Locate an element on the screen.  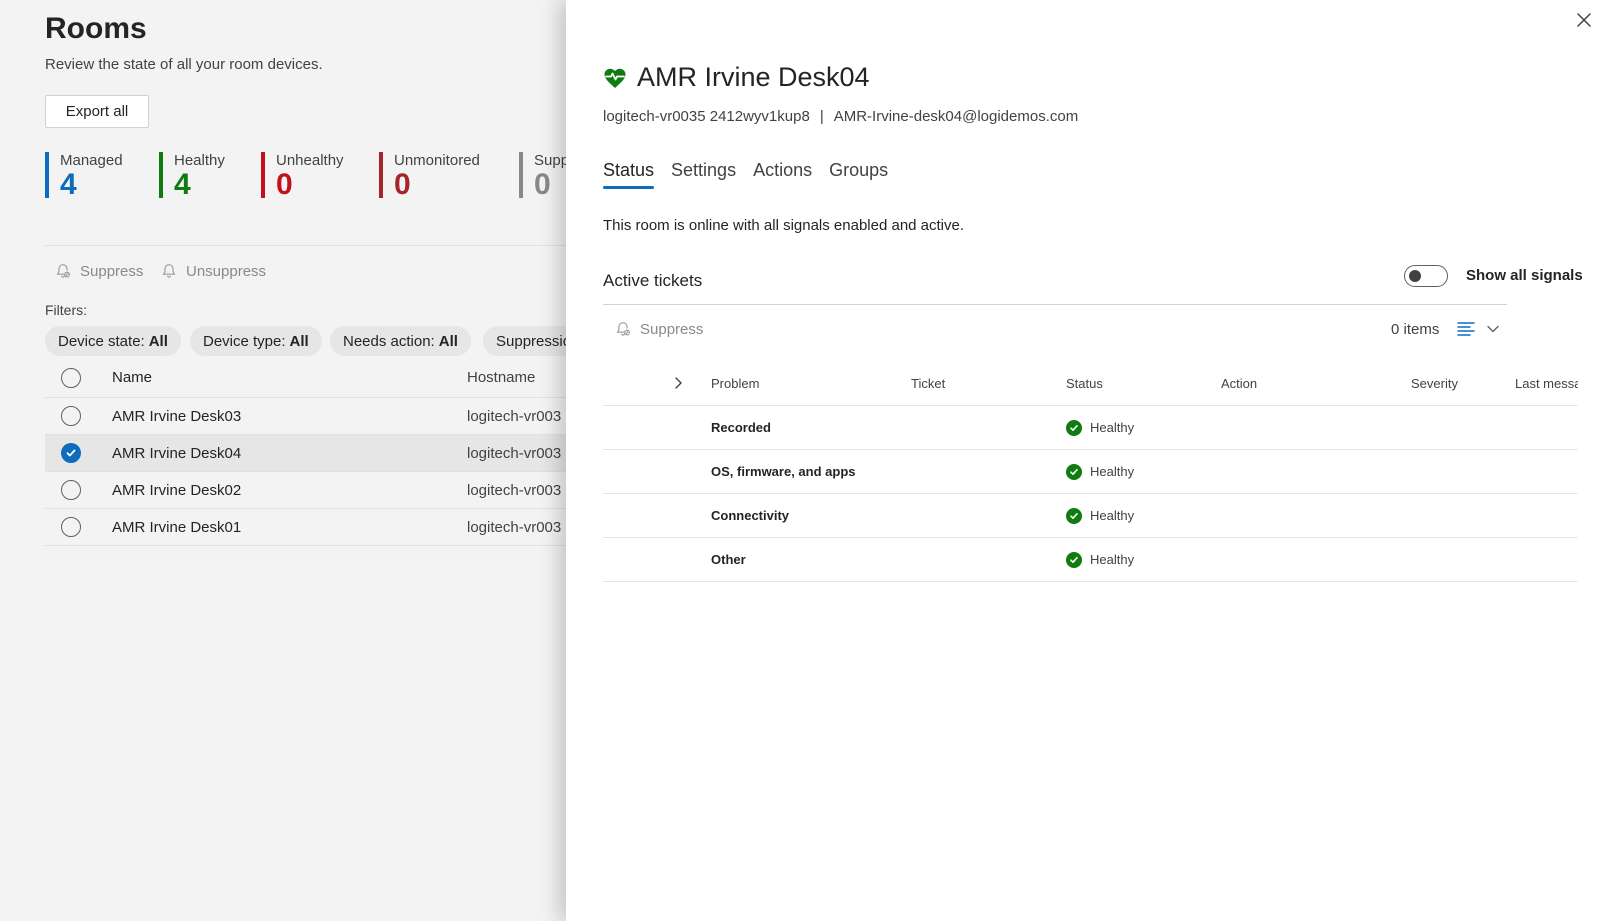
table-row: AMR Irvine Desk03 logitech-vr003 is located at coordinates (307, 416).